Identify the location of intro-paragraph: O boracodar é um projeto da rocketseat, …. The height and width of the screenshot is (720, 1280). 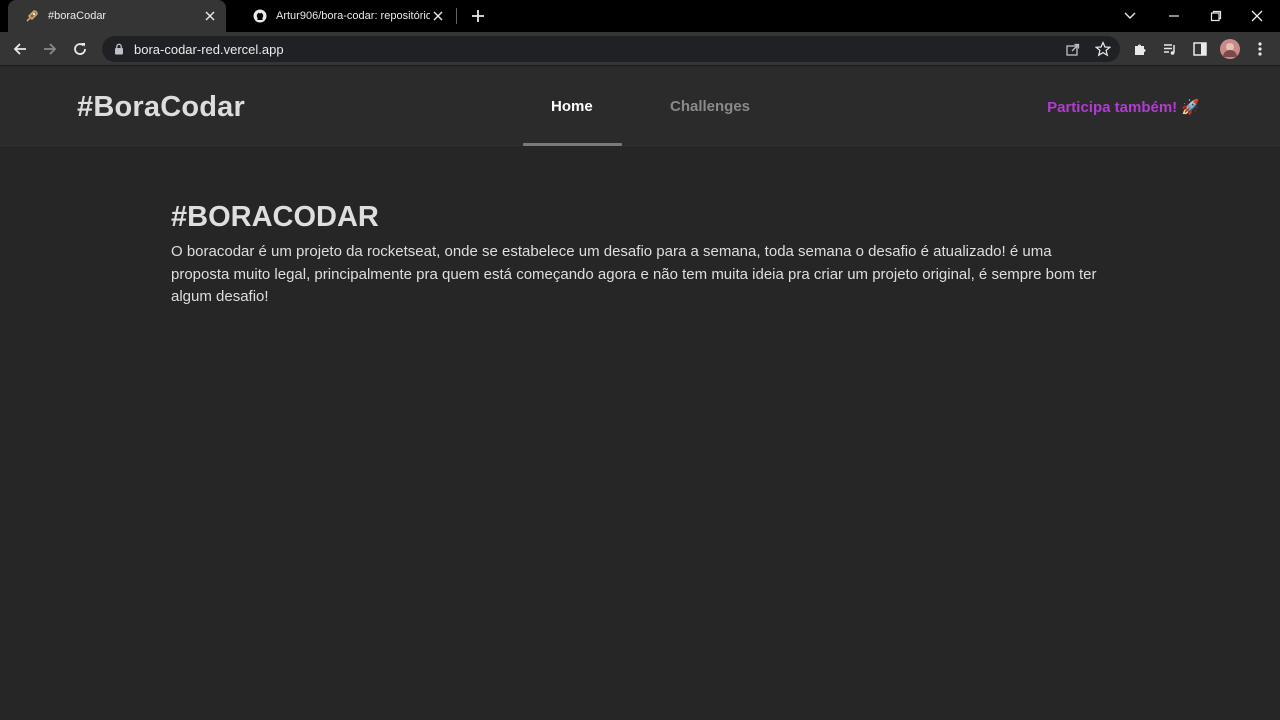
(634, 274).